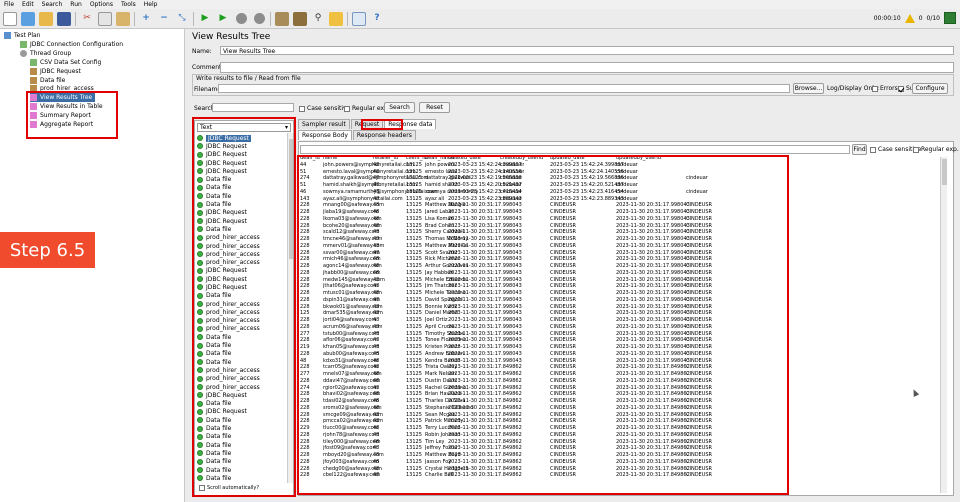  I want to click on reset-search-icon, so click(336, 18).